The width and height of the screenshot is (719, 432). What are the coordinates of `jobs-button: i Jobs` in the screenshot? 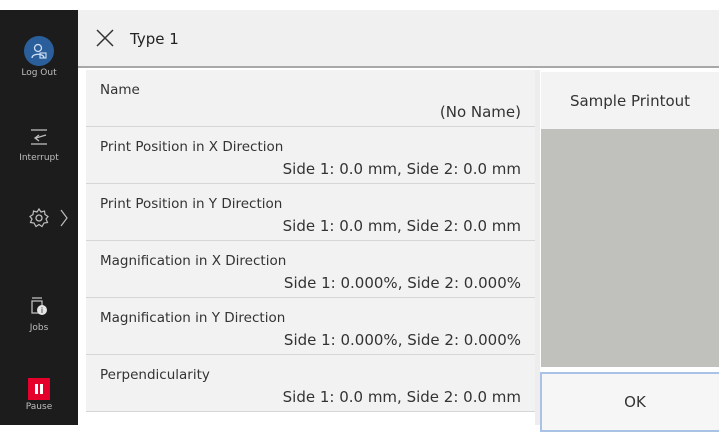 It's located at (39, 314).